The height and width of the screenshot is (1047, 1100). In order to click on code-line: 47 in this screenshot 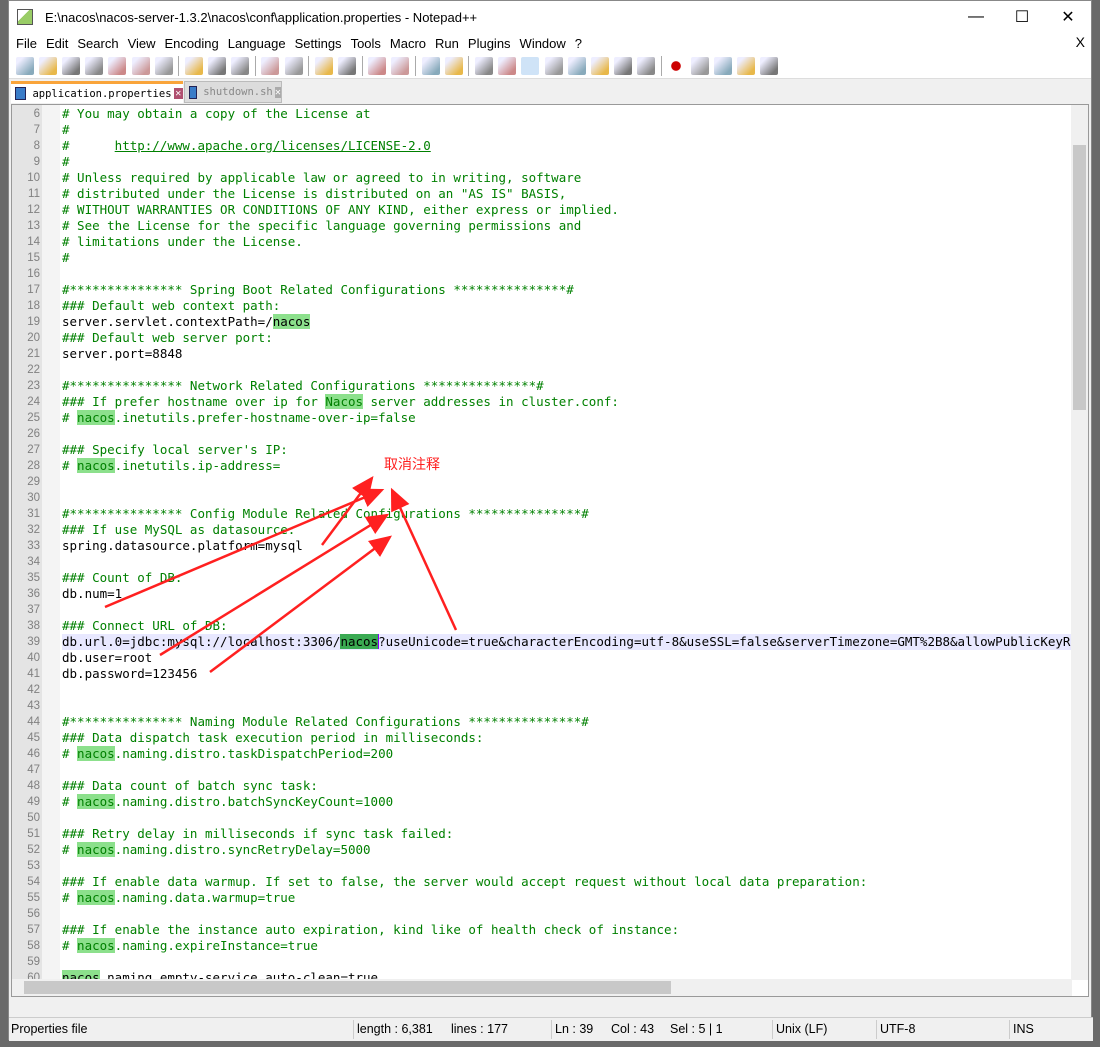, I will do `click(557, 770)`.